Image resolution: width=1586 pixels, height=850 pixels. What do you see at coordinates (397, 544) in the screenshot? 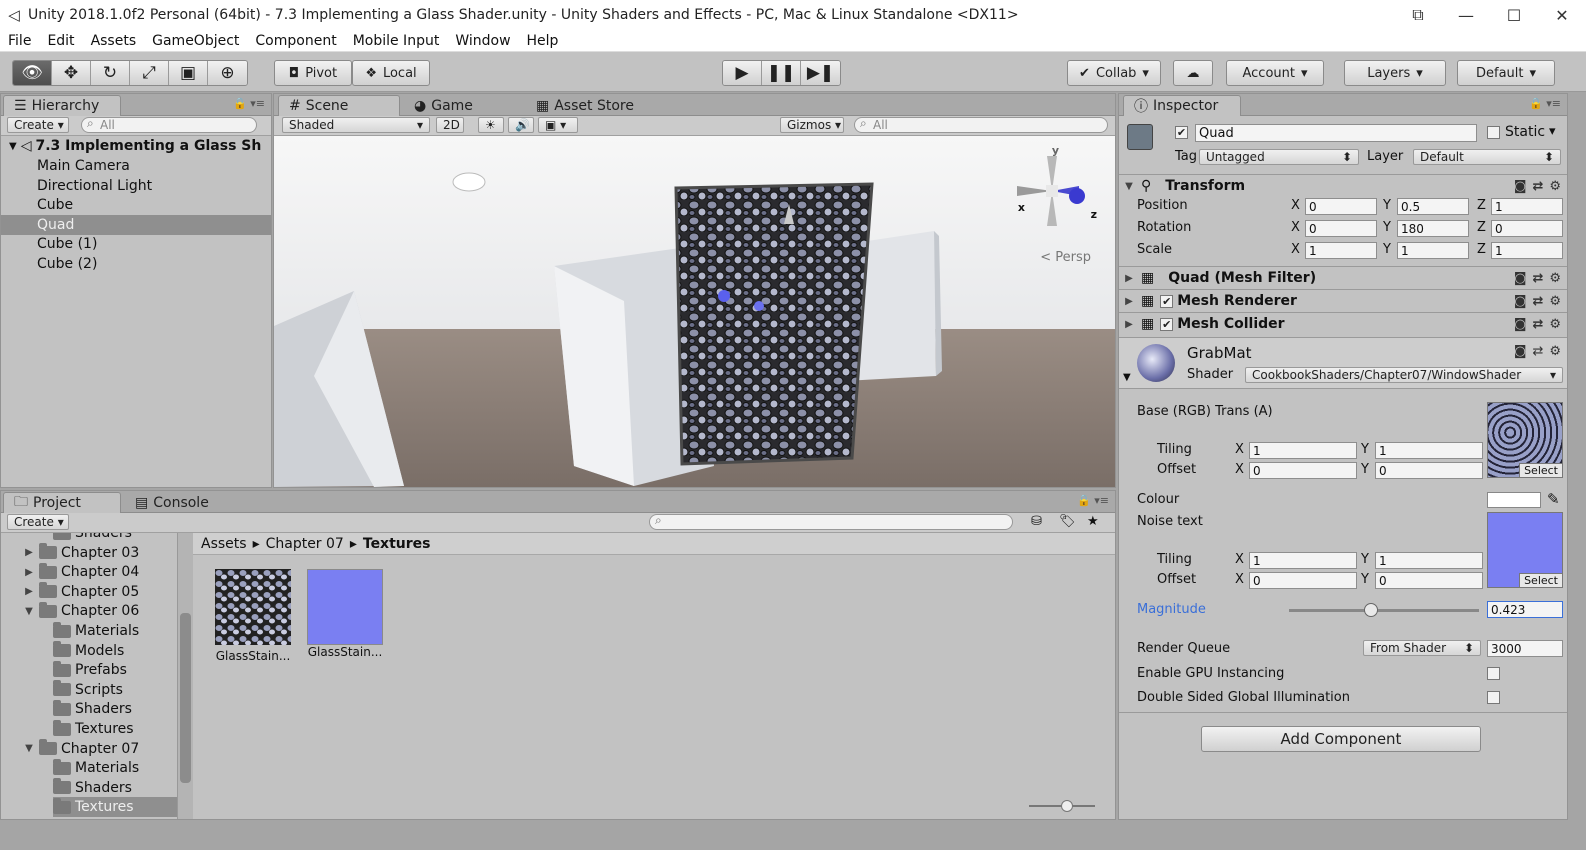
I see `breadcrumb-textures: Textures` at bounding box center [397, 544].